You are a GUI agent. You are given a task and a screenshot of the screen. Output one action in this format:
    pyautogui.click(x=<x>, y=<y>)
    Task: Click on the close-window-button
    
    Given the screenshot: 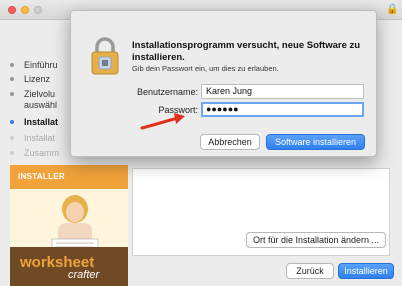 What is the action you would take?
    pyautogui.click(x=12, y=10)
    